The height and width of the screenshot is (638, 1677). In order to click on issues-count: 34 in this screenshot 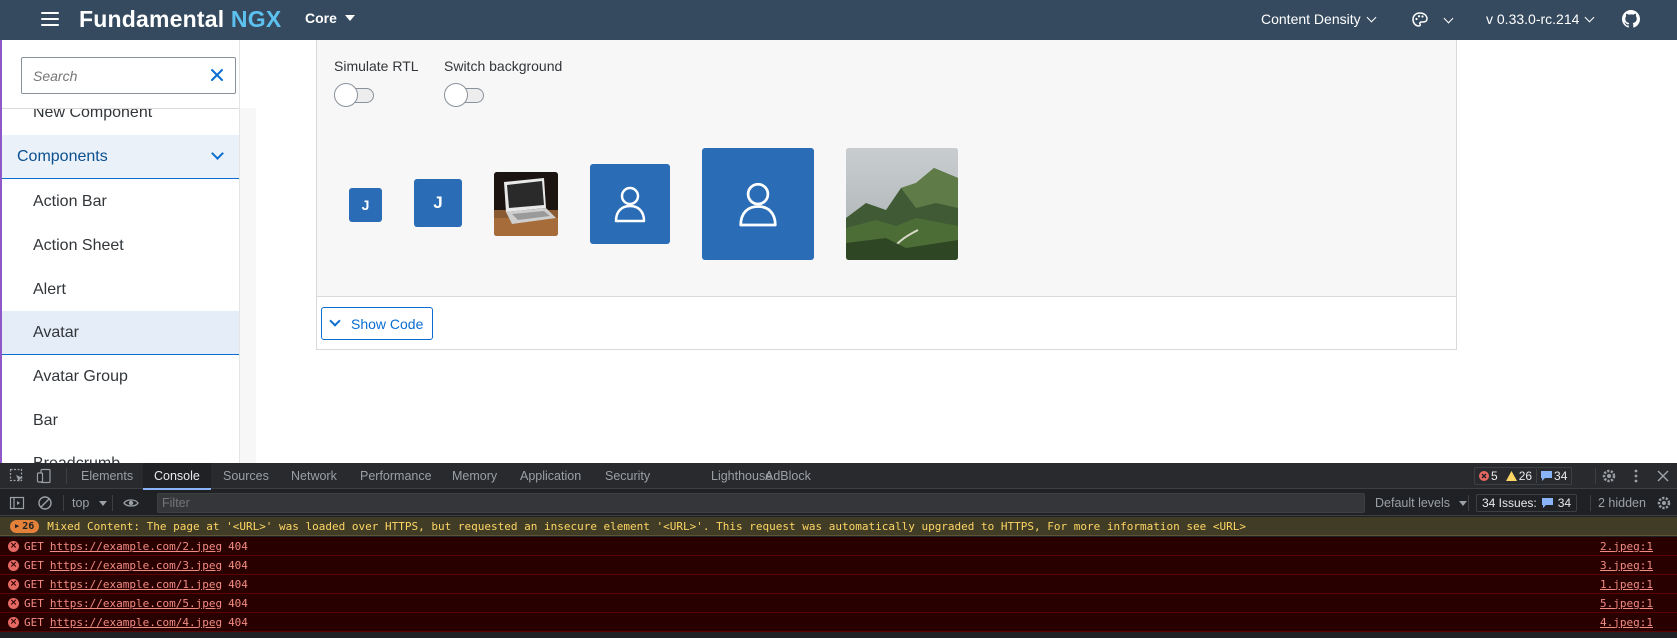, I will do `click(1564, 503)`.